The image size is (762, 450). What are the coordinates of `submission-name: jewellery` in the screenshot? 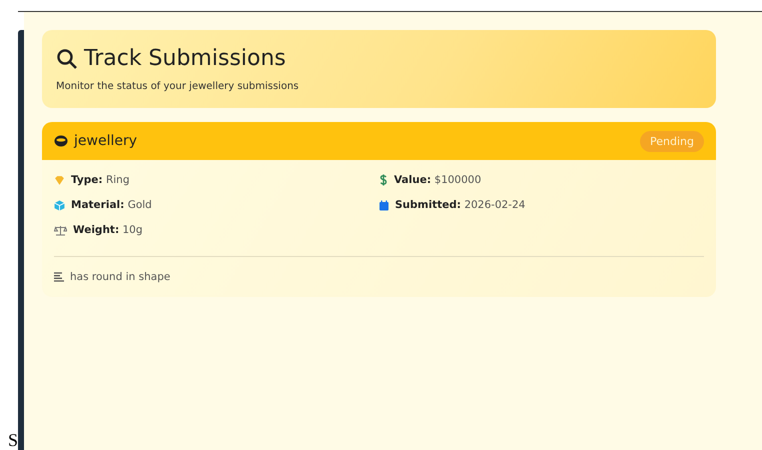 It's located at (105, 141).